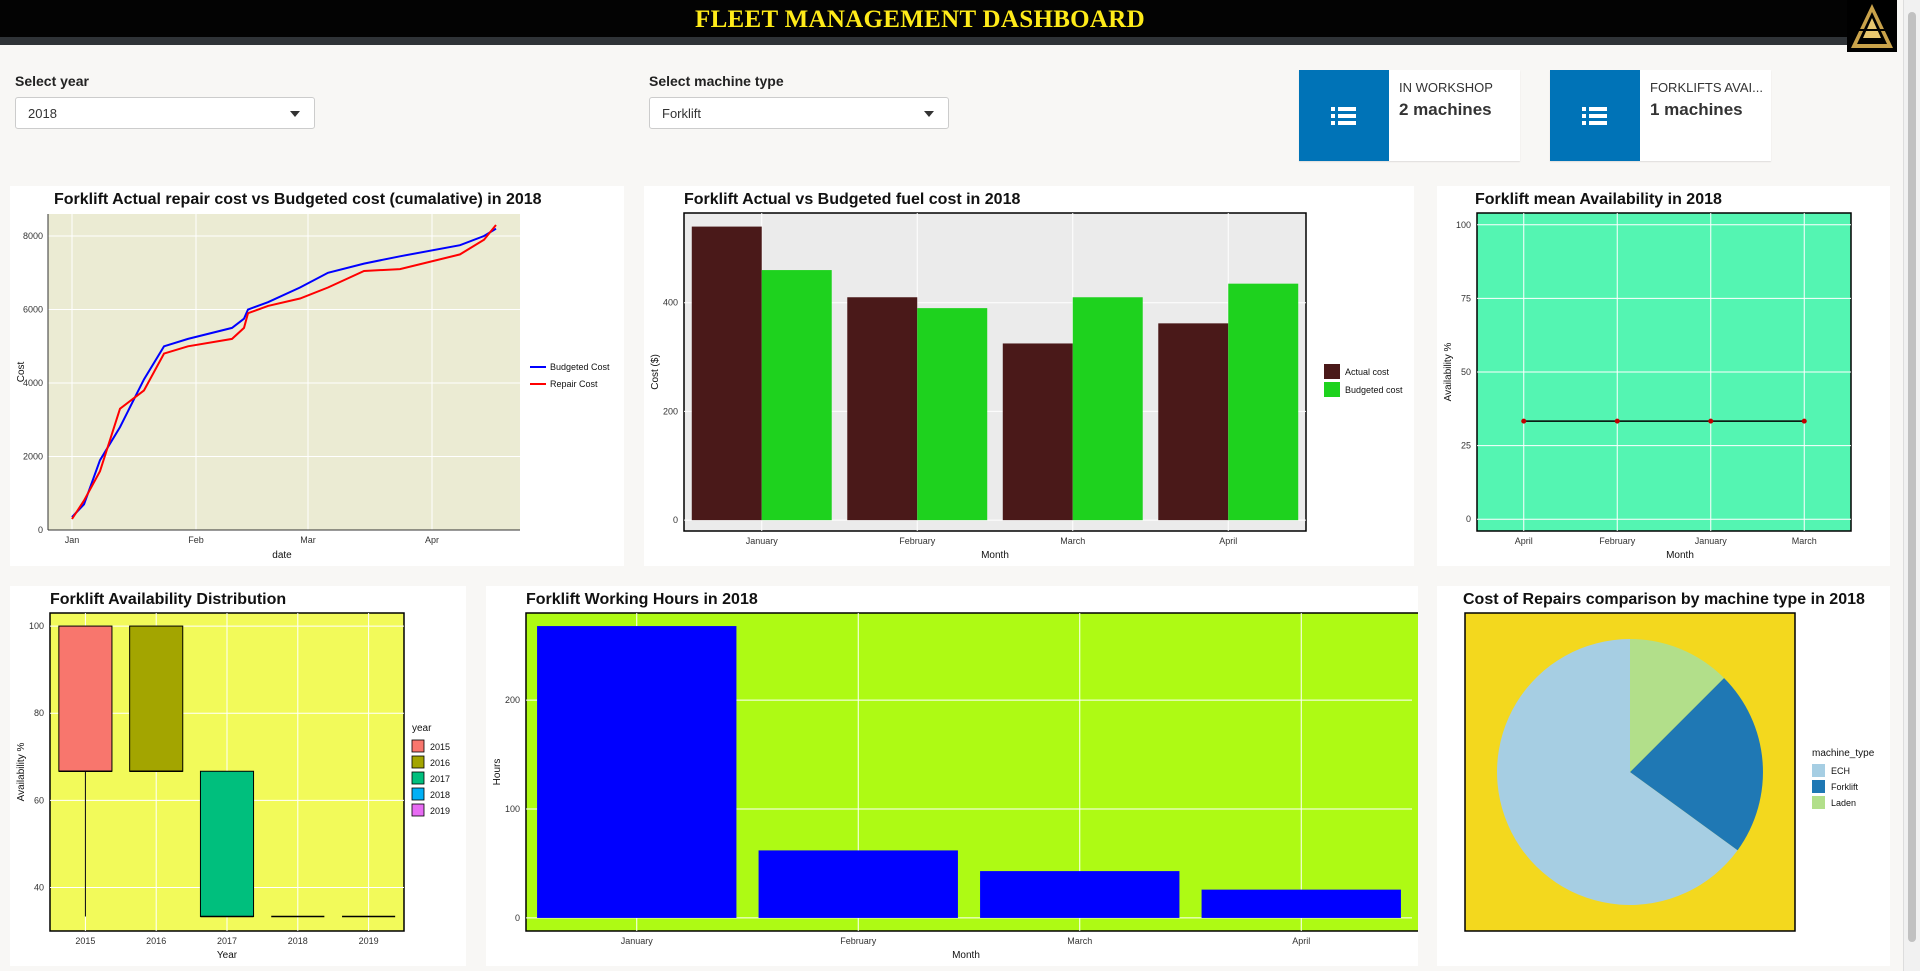 The width and height of the screenshot is (1920, 971). Describe the element at coordinates (1912, 477) in the screenshot. I see `scrollbar-thumb` at that location.